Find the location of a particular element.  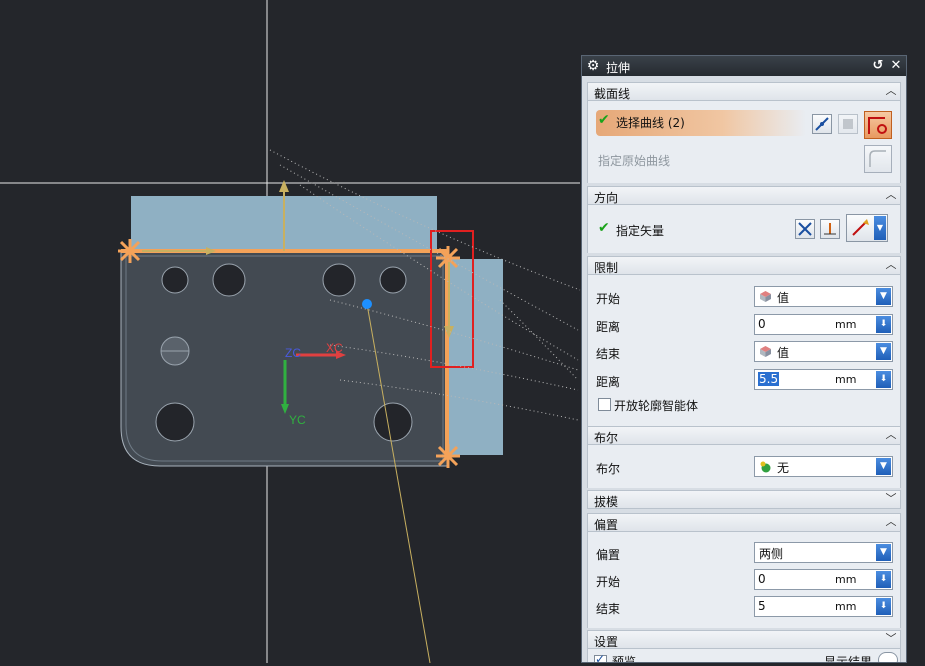

end-distance-unit: mm is located at coordinates (846, 379).